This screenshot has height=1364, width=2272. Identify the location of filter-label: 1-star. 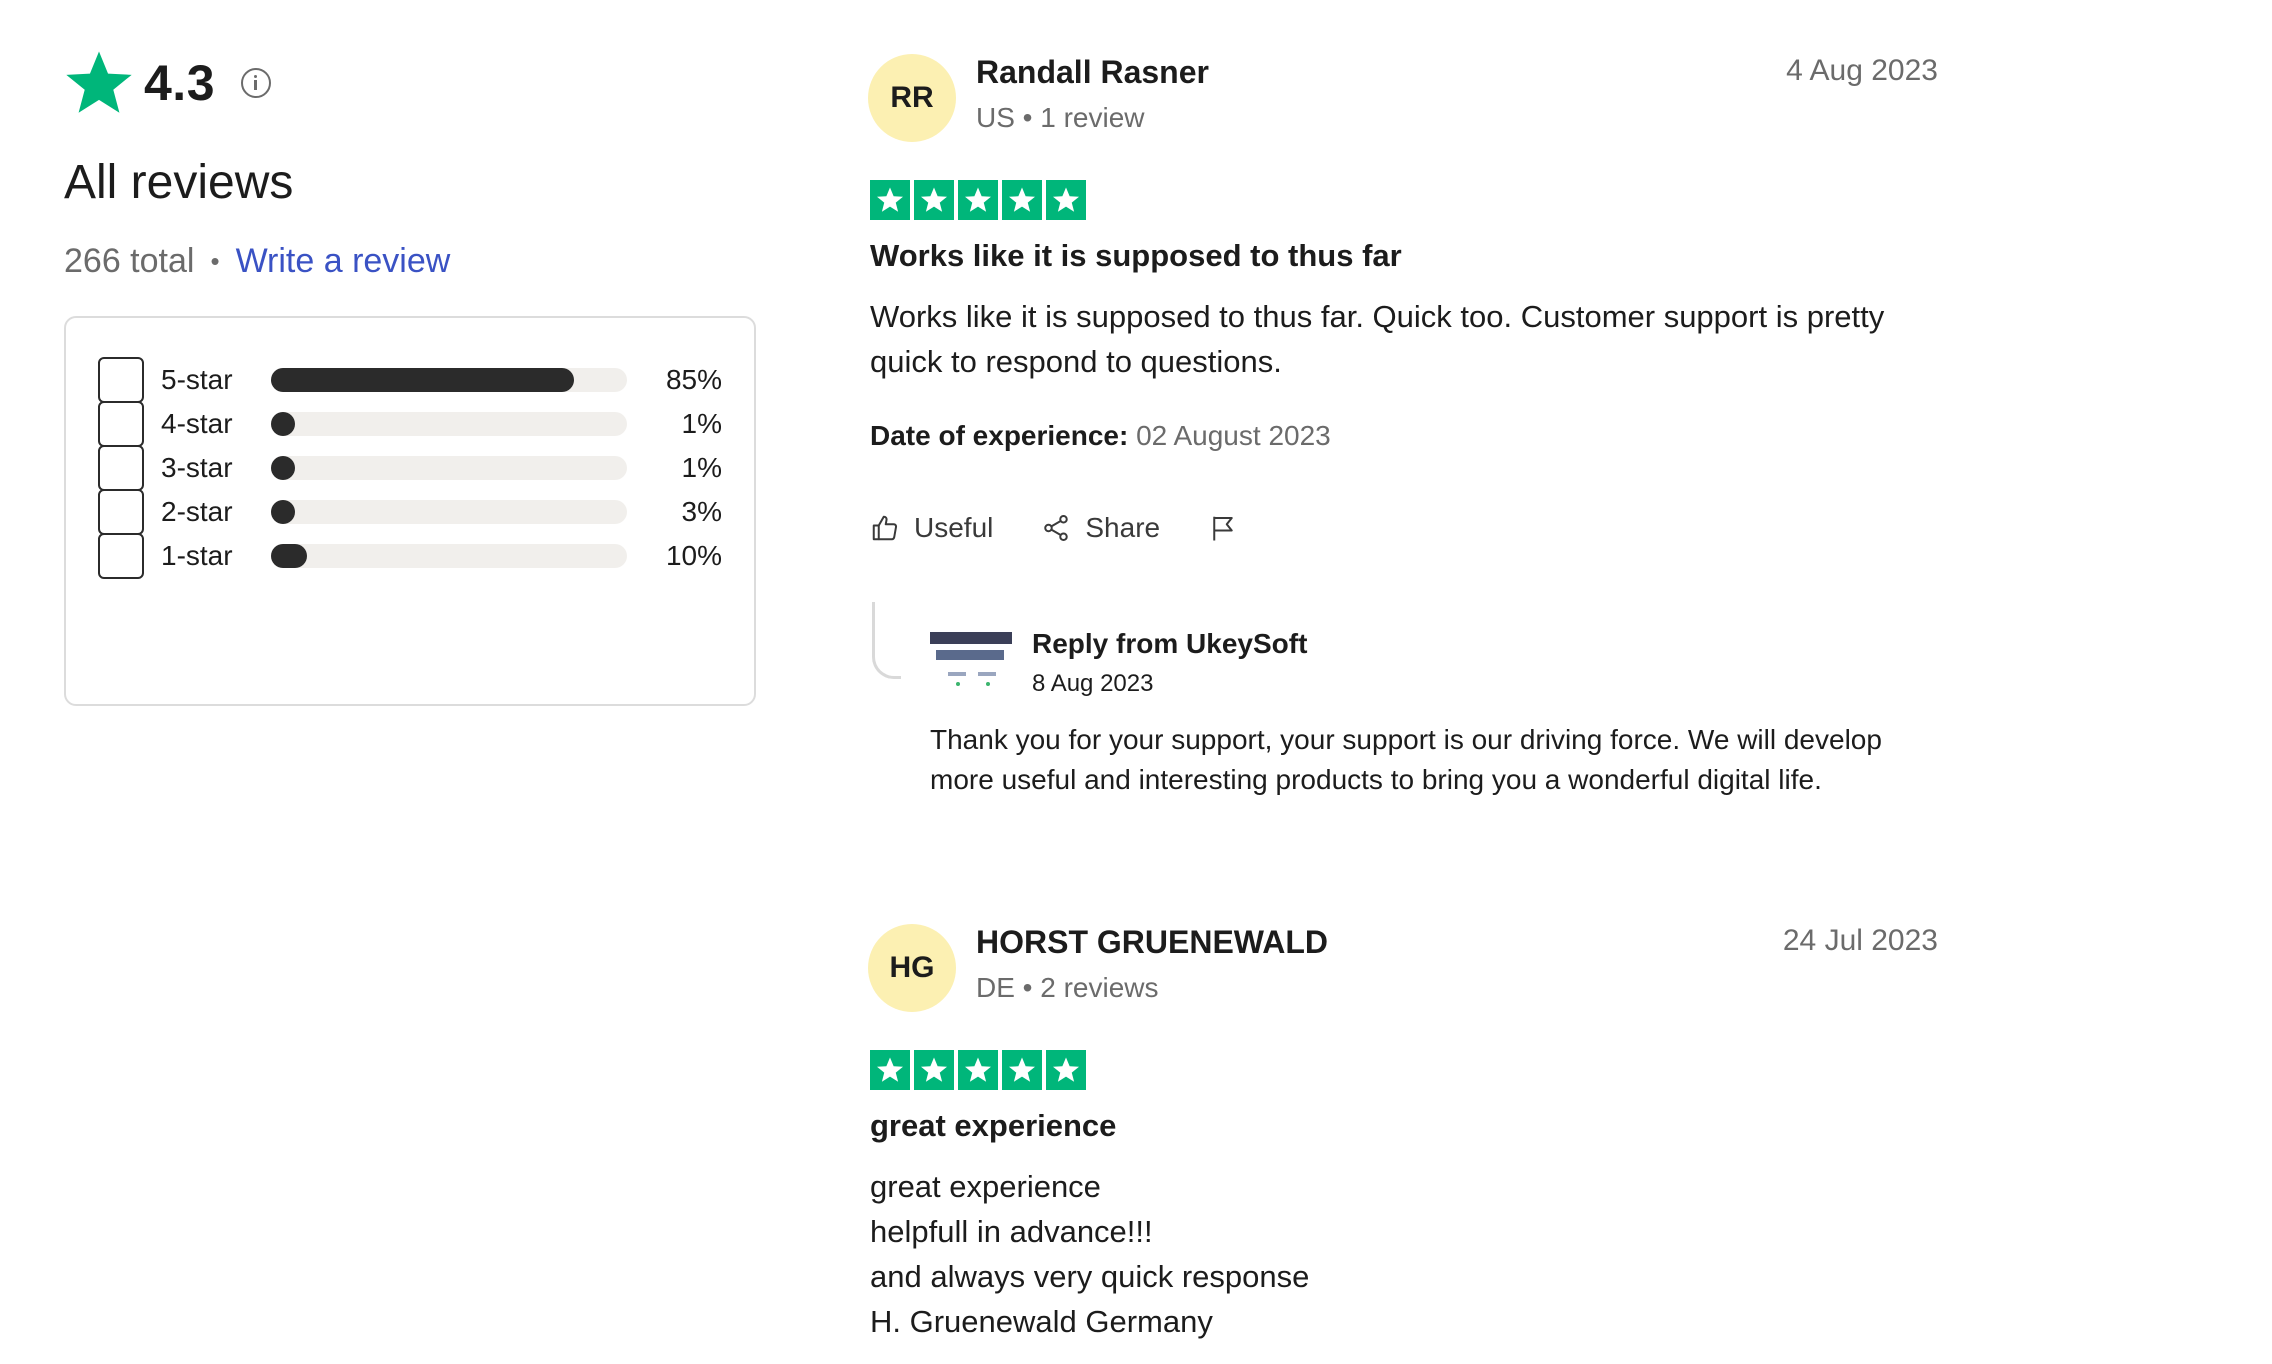
(197, 555).